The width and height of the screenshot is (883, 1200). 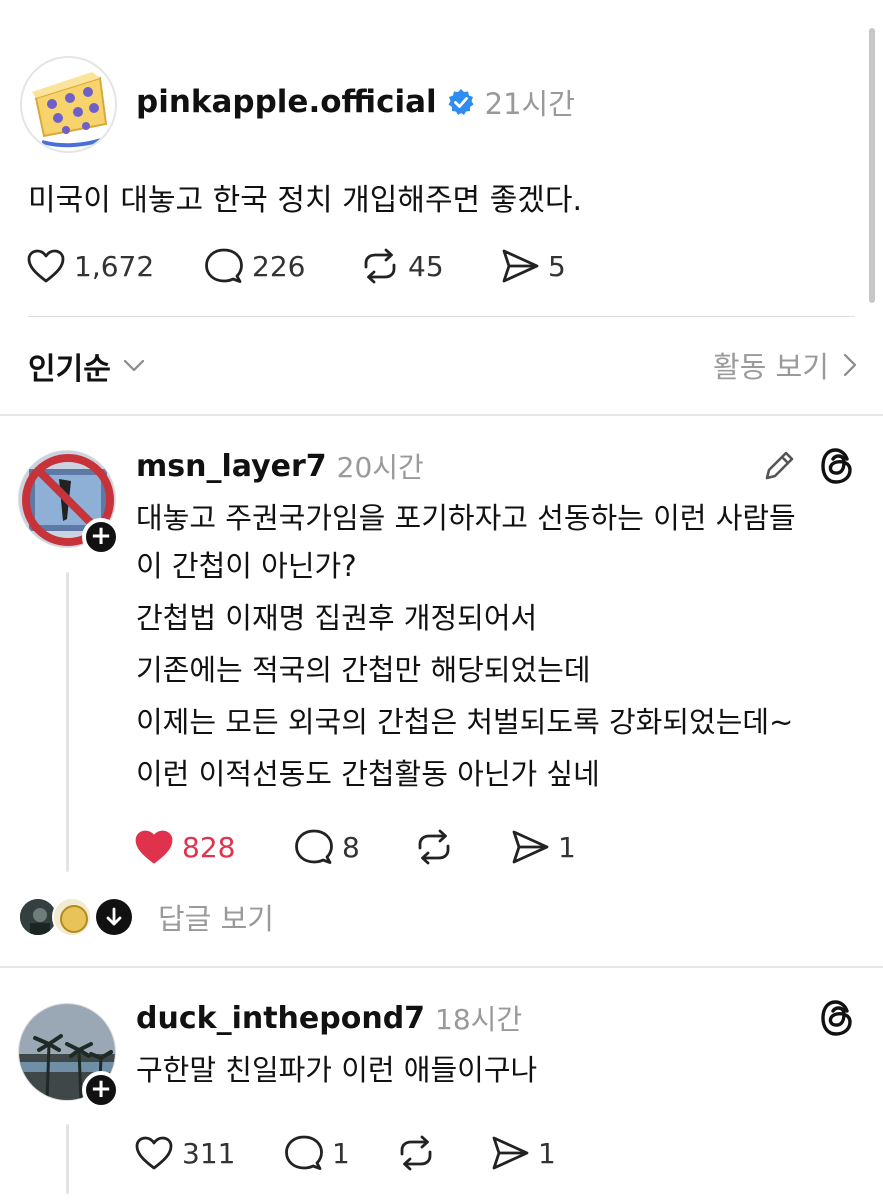 I want to click on sort-bar: 인기순 활동 보기, so click(x=441, y=366).